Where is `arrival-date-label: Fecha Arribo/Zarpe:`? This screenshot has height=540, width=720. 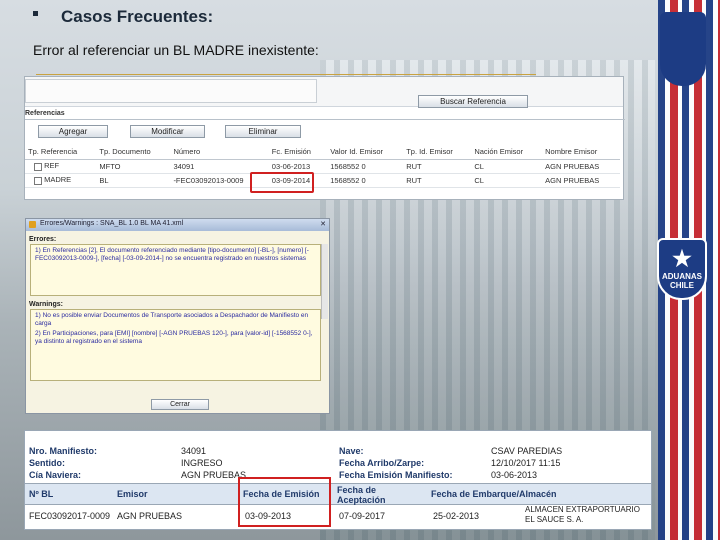 arrival-date-label: Fecha Arribo/Zarpe: is located at coordinates (382, 463).